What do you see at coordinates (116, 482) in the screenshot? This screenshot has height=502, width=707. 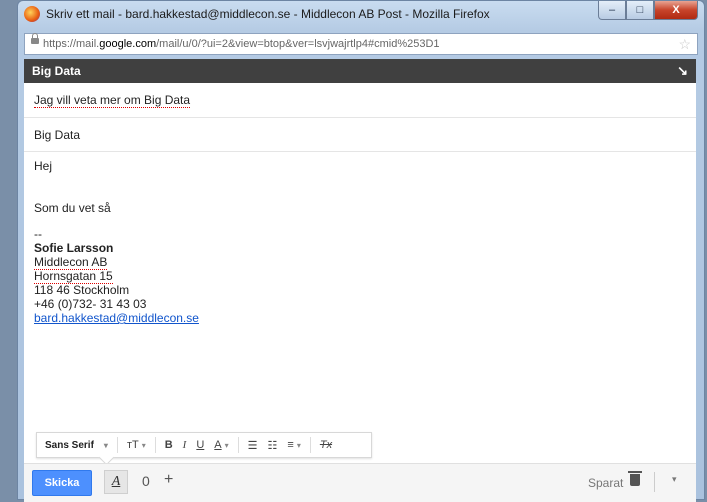 I see `formatting-options-button: A` at bounding box center [116, 482].